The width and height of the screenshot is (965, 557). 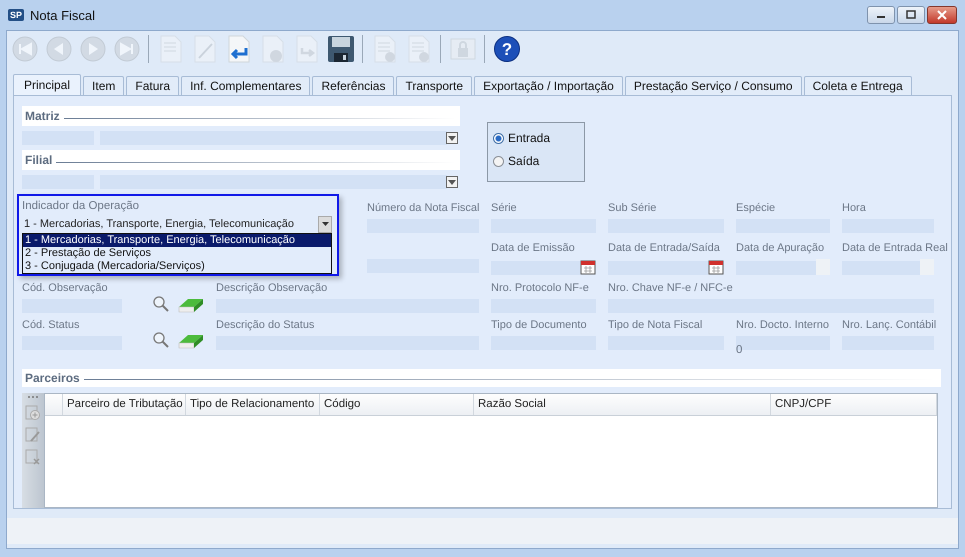 I want to click on minimize-button, so click(x=881, y=15).